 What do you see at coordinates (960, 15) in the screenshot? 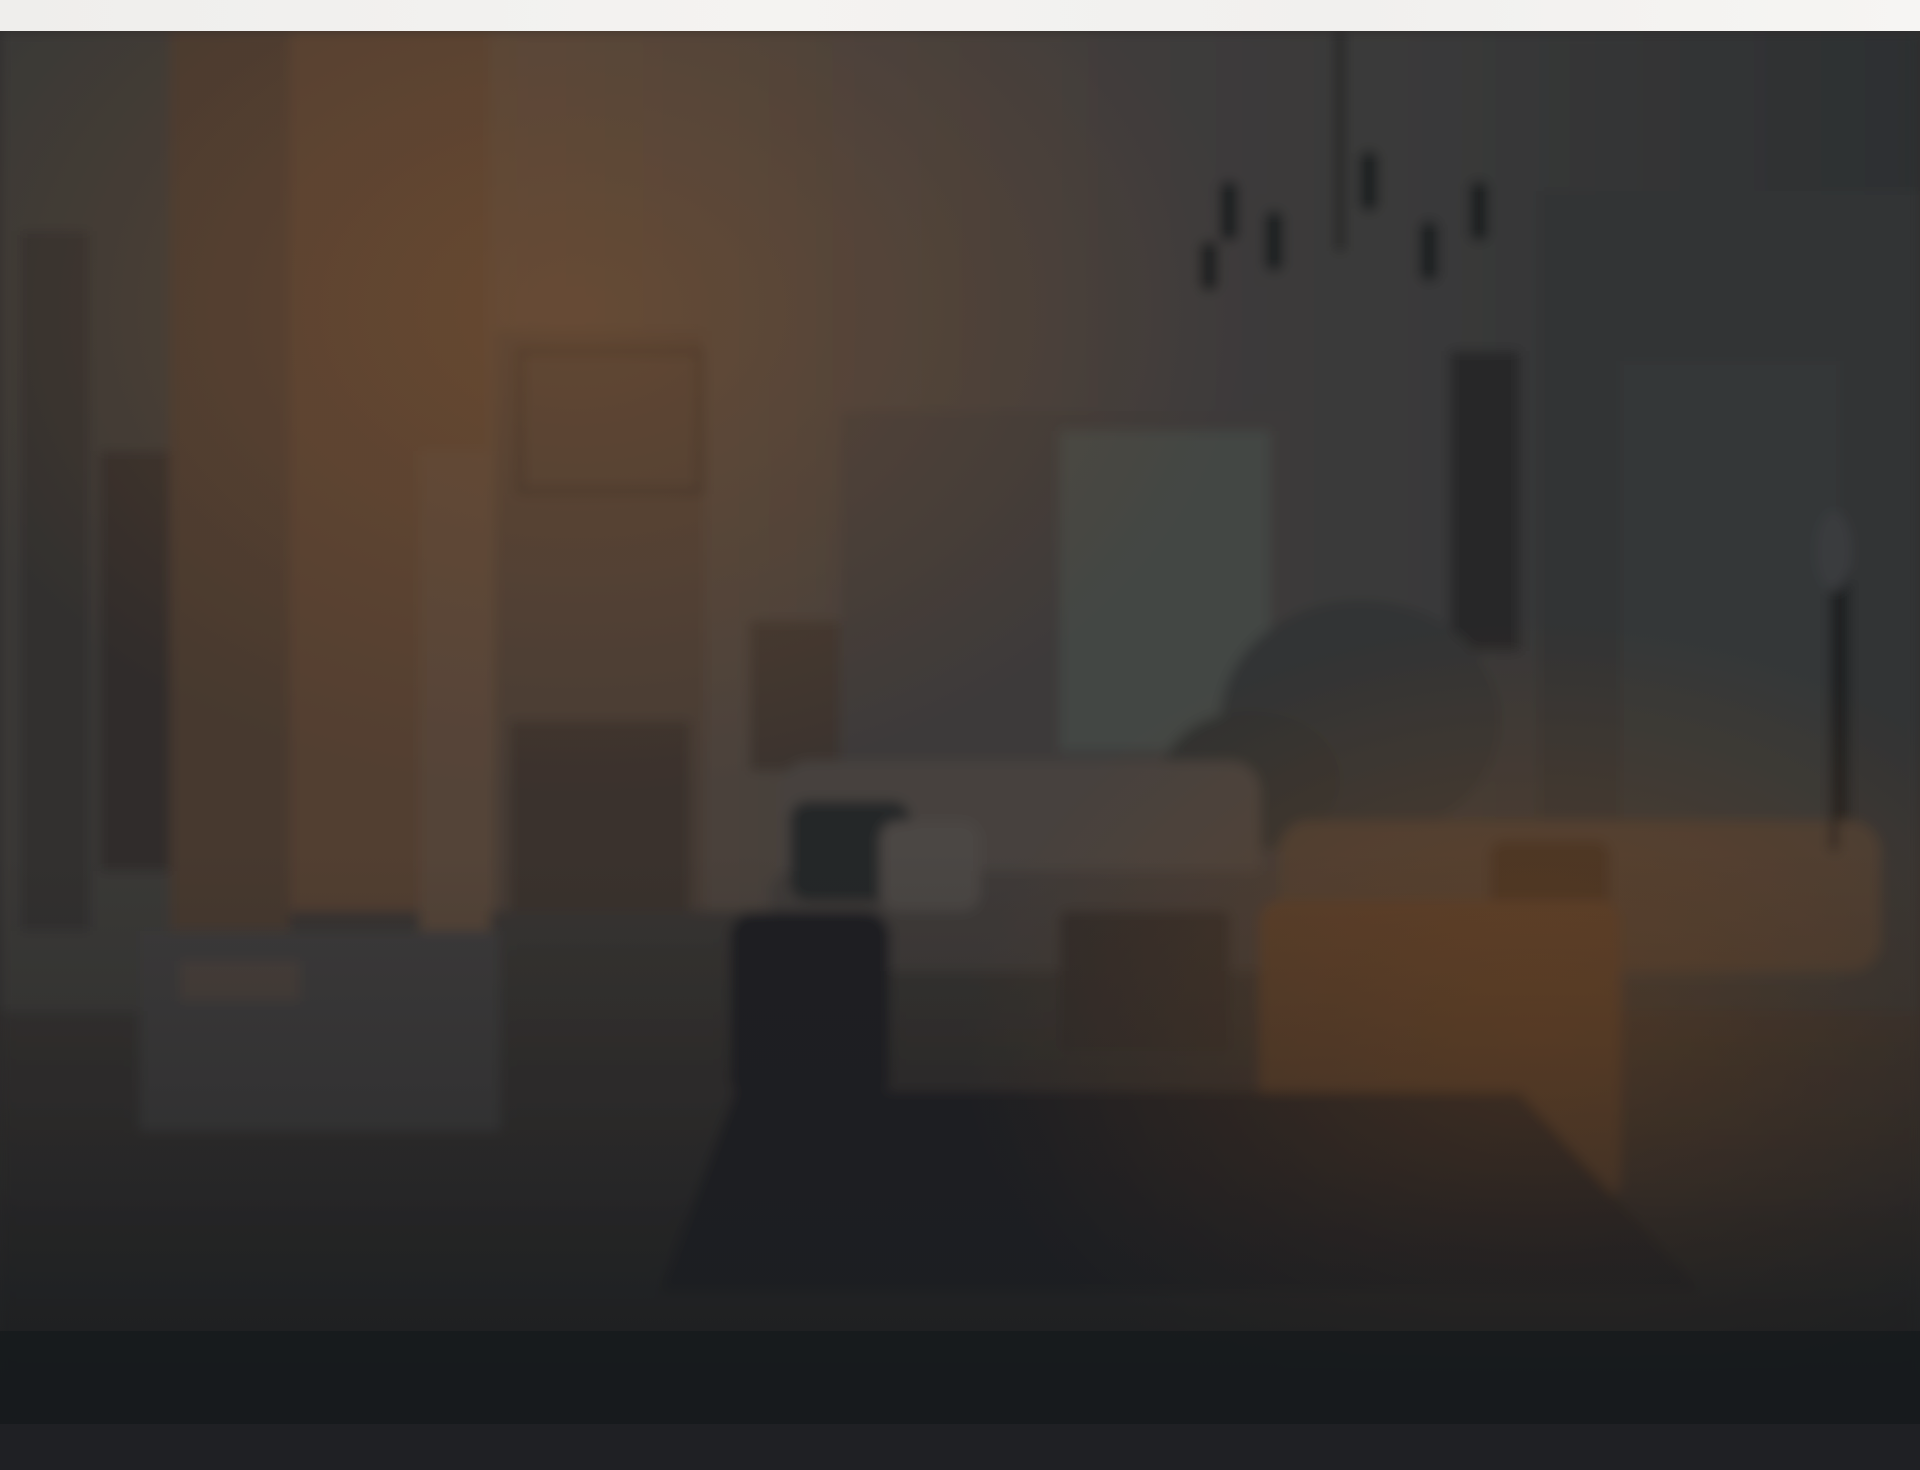
I see `top-bar` at bounding box center [960, 15].